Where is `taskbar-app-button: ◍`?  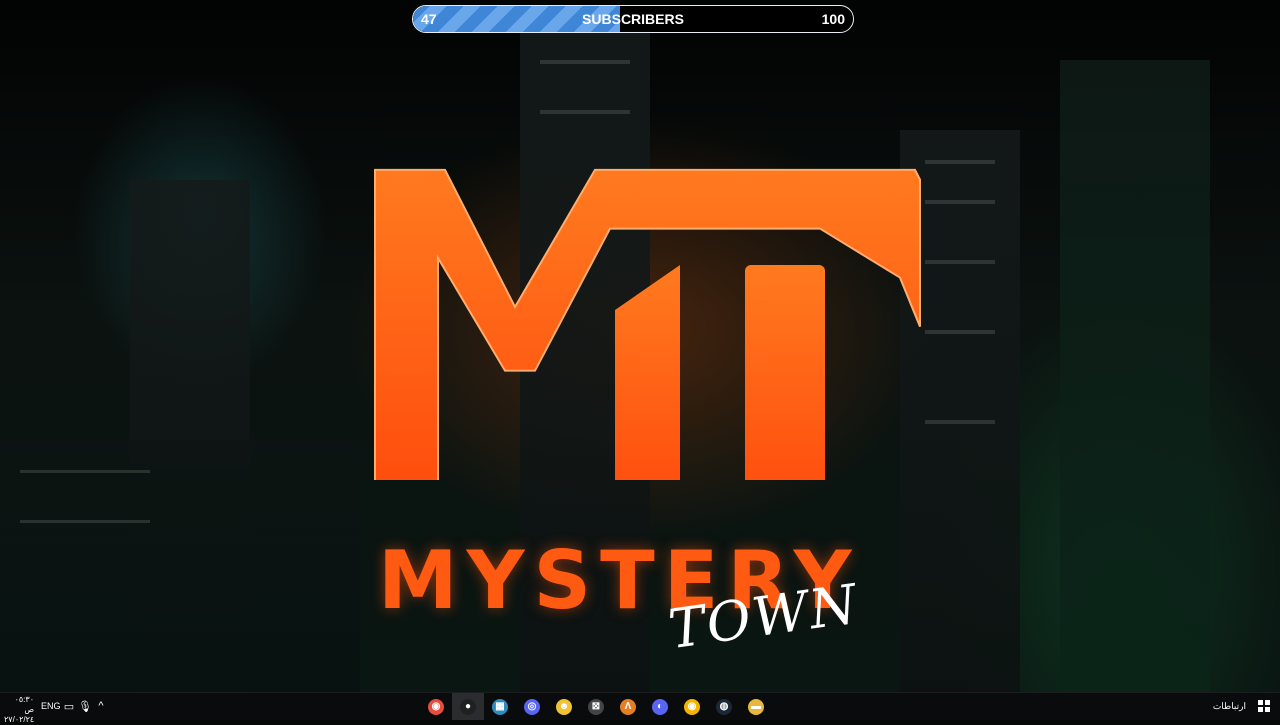
taskbar-app-button: ◍ is located at coordinates (724, 706).